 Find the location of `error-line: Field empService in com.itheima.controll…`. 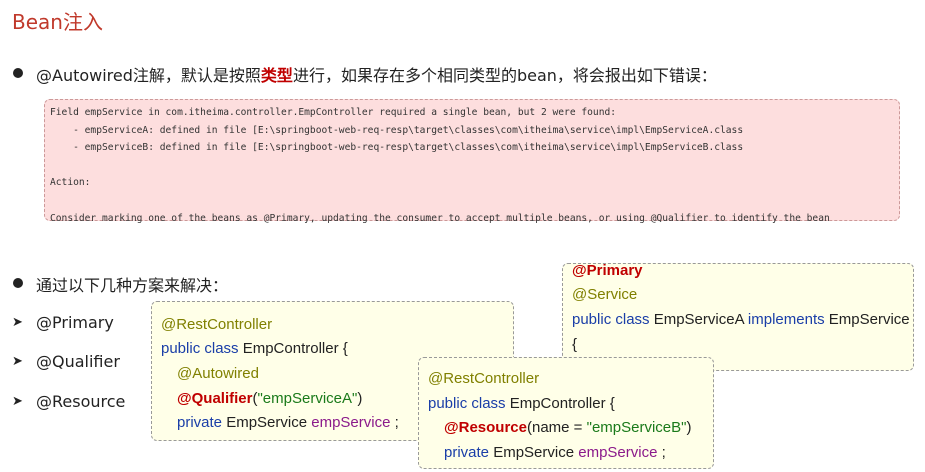

error-line: Field empService in com.itheima.controll… is located at coordinates (333, 112).